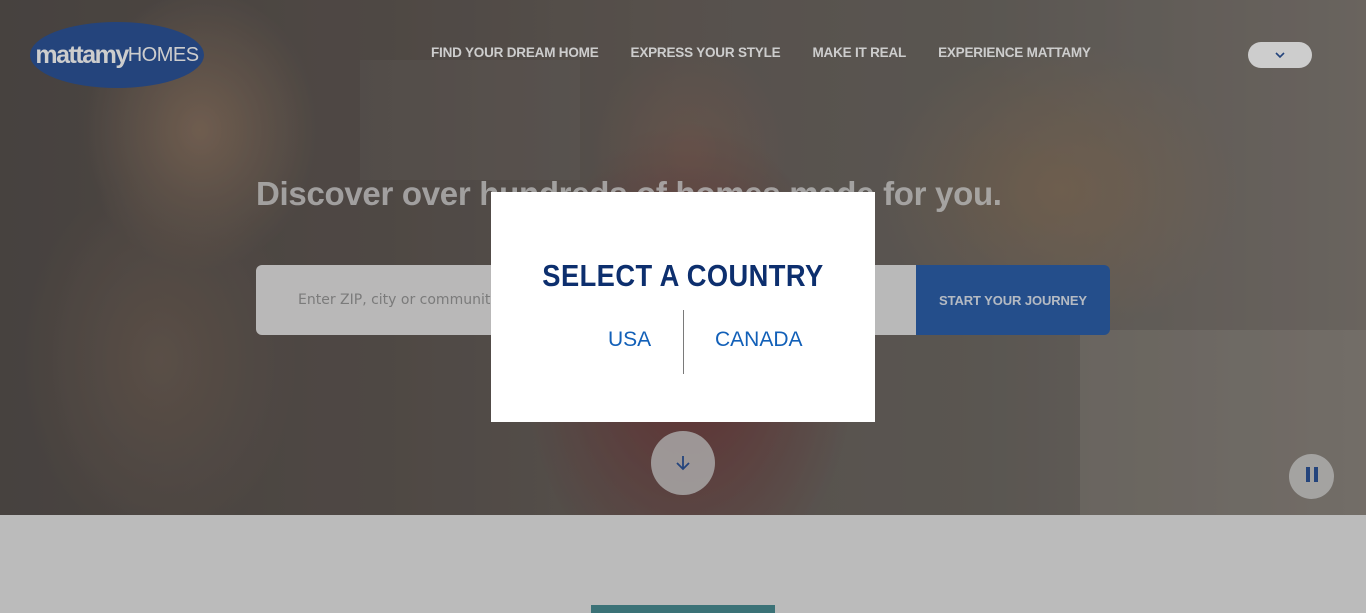 Image resolution: width=1366 pixels, height=613 pixels. What do you see at coordinates (759, 340) in the screenshot?
I see `country-option-canada: CANADA` at bounding box center [759, 340].